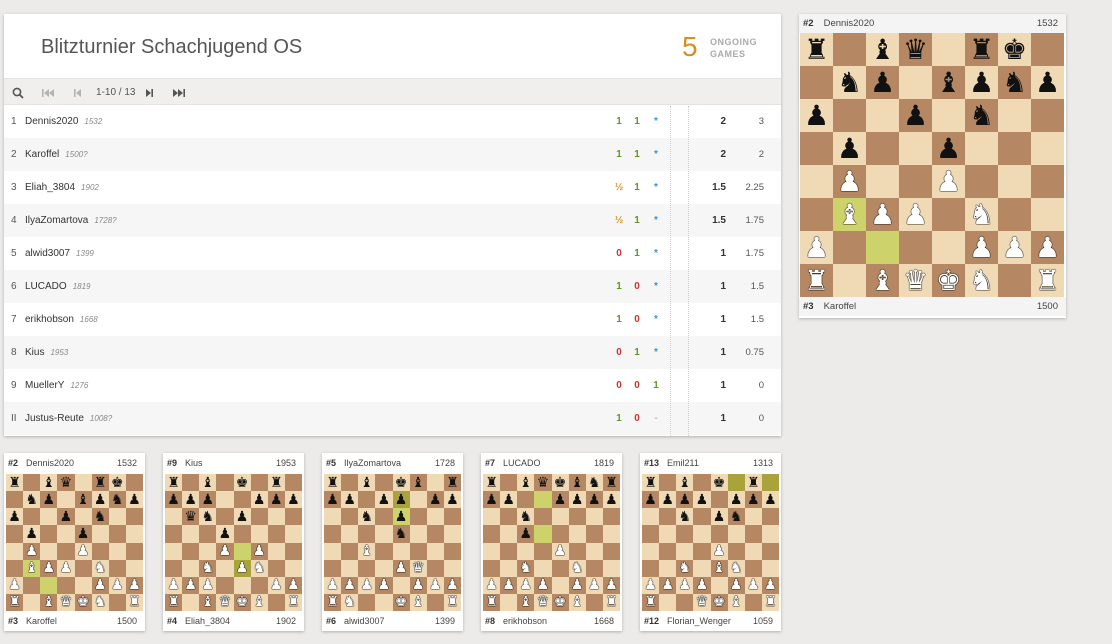 Image resolution: width=1112 pixels, height=644 pixels. I want to click on square-c4, so click(685, 551).